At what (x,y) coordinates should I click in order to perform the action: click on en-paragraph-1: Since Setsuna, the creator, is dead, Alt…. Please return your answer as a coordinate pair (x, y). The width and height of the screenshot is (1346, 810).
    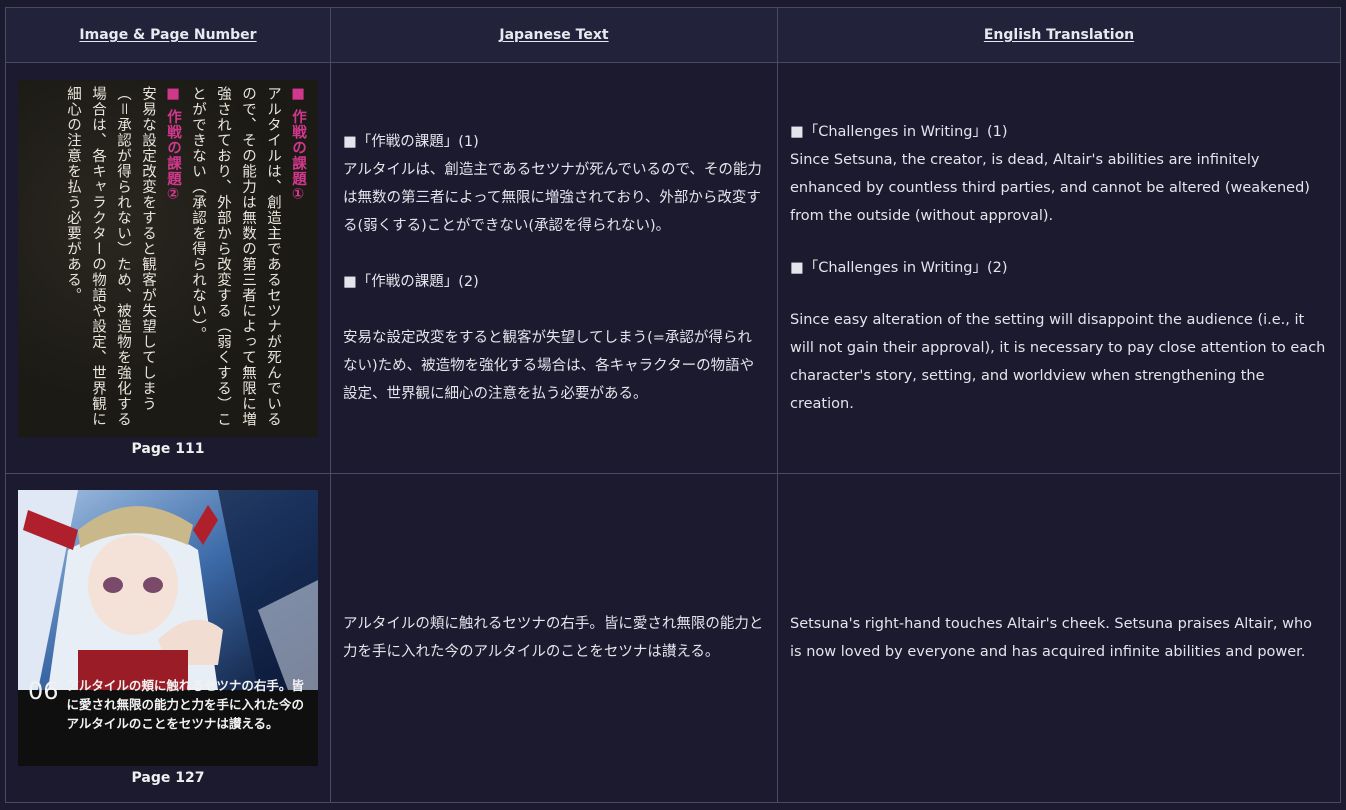
    Looking at the image, I should click on (1050, 188).